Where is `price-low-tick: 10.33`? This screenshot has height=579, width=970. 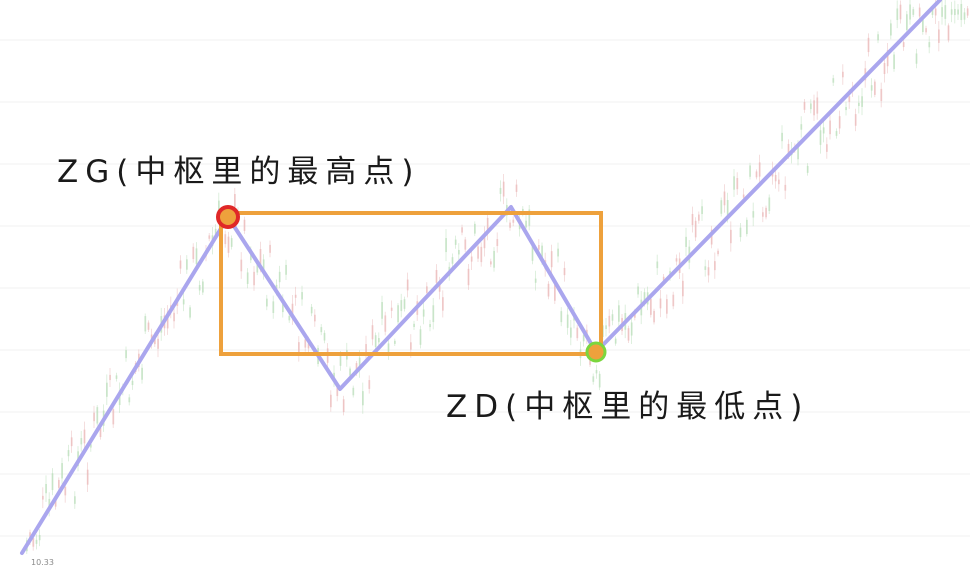
price-low-tick: 10.33 is located at coordinates (42, 562).